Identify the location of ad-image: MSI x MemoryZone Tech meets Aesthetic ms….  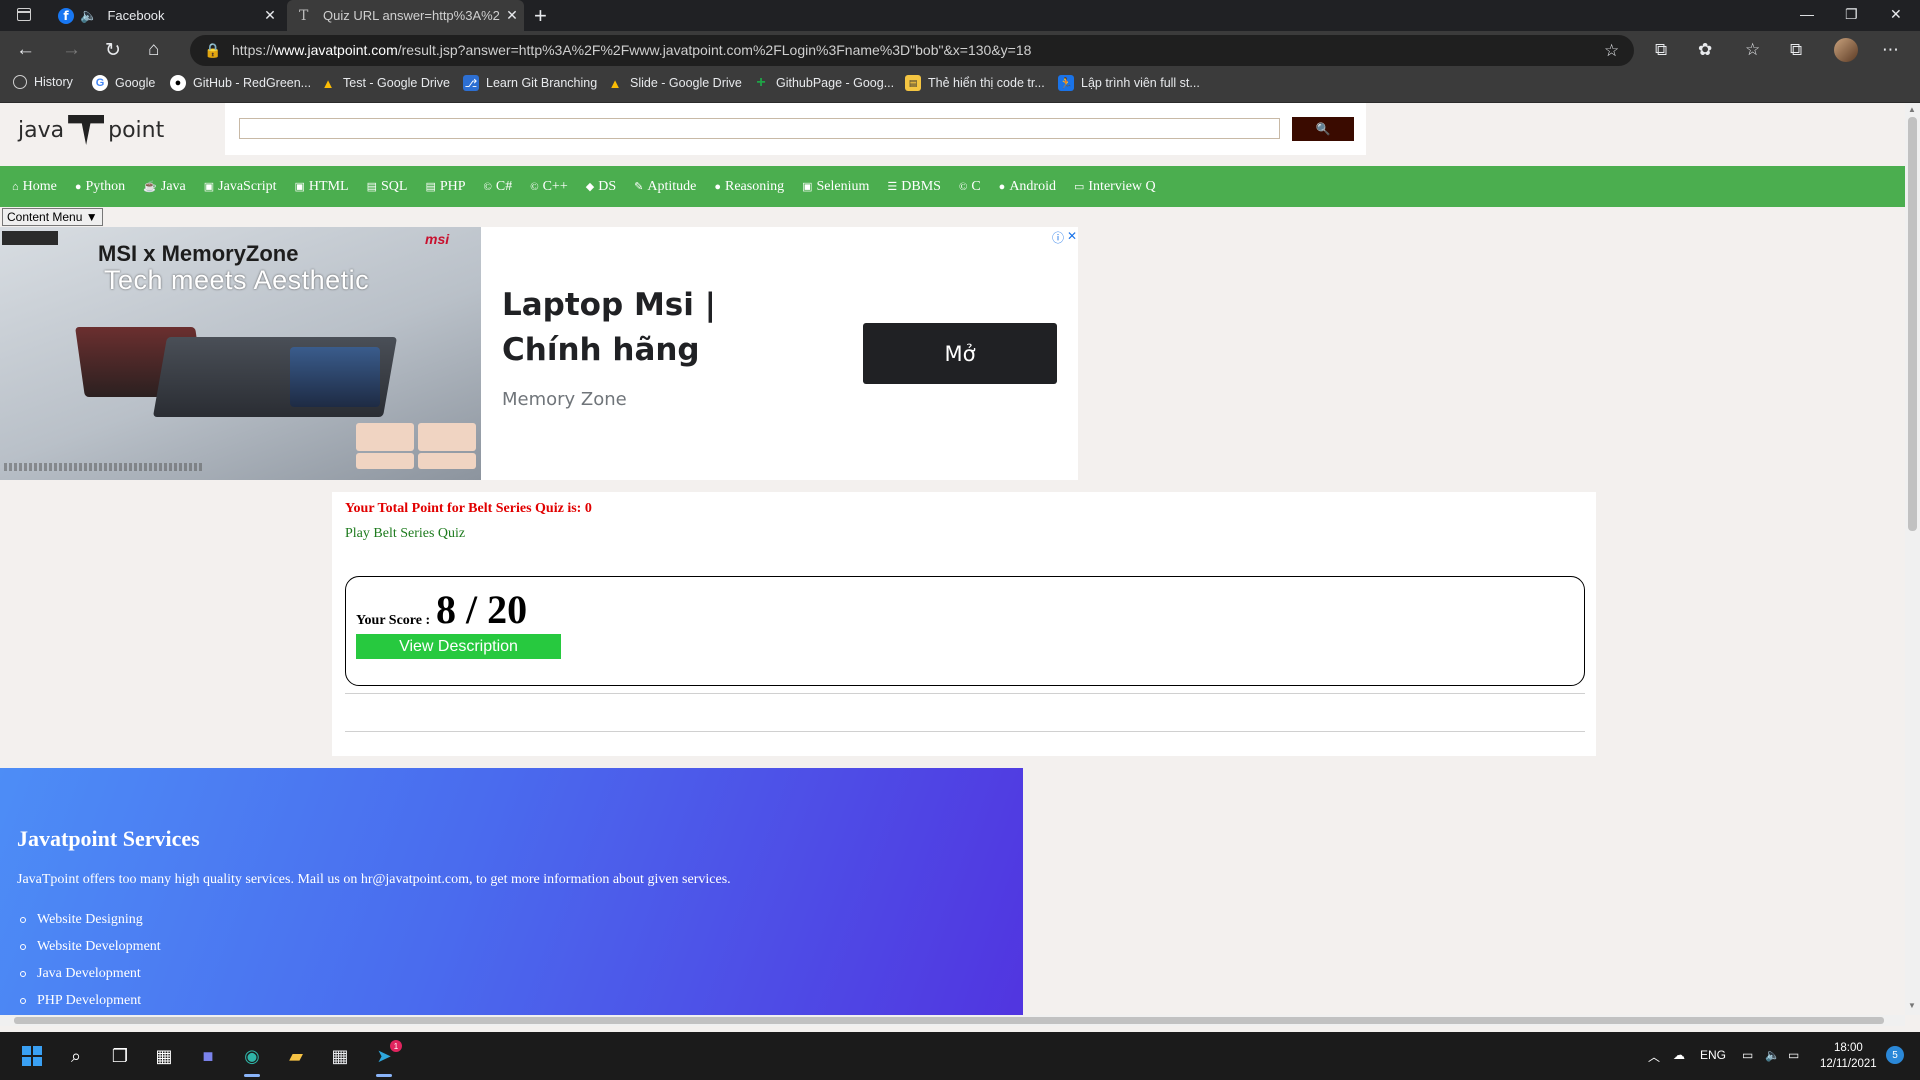
(240, 353).